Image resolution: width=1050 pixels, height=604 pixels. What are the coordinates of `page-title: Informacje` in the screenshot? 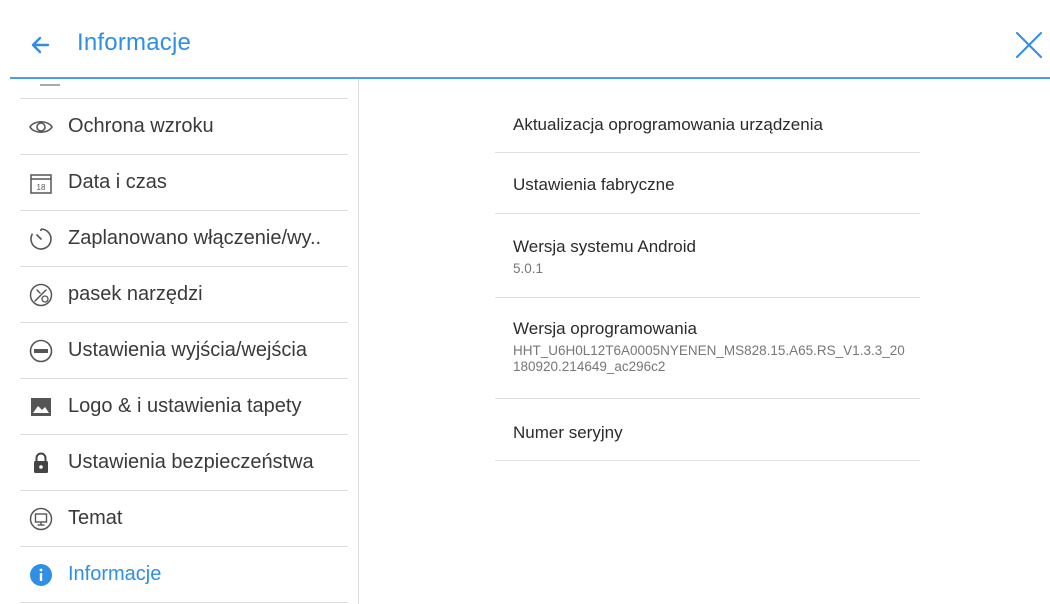 It's located at (134, 42).